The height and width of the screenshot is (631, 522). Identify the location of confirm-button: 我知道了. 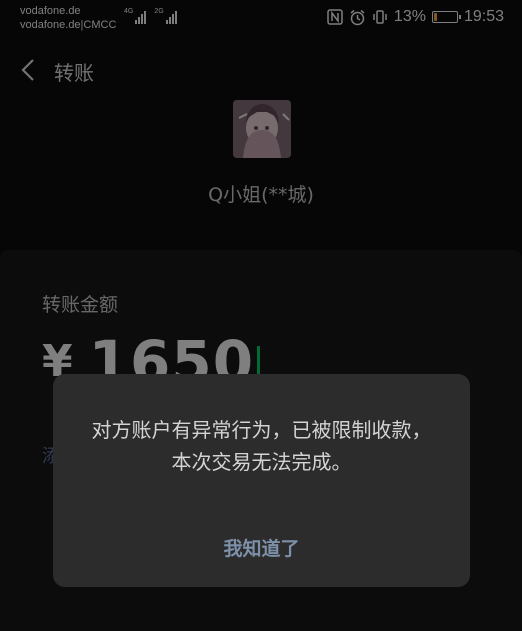
(261, 547).